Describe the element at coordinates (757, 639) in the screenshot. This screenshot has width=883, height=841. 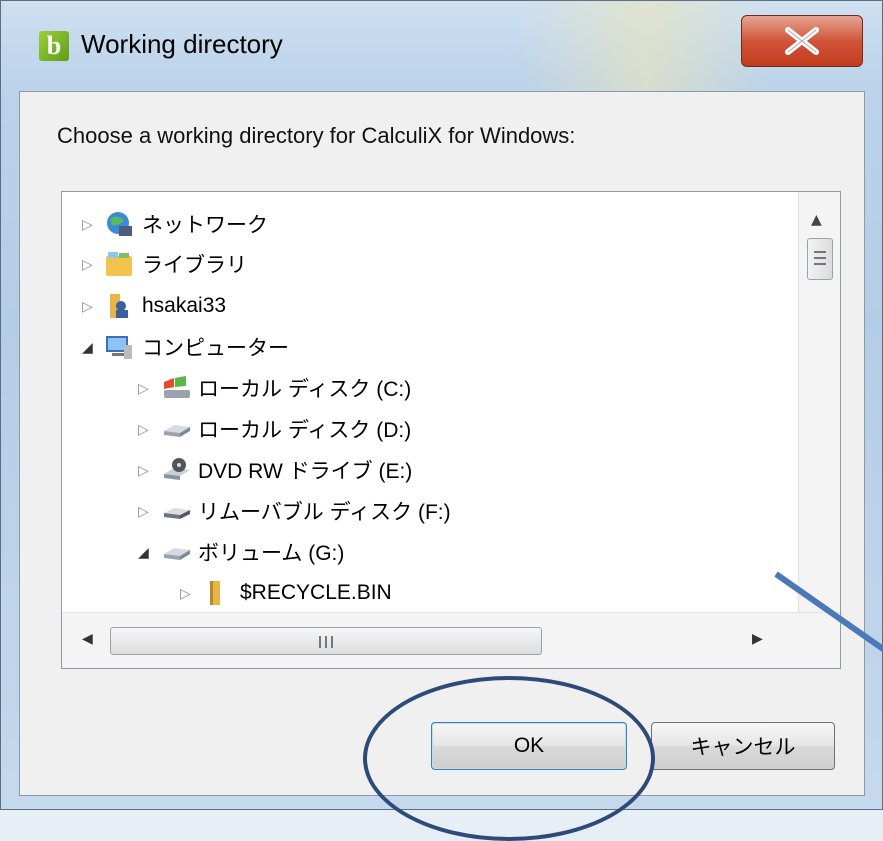
I see `scroll-right-icon: ▶` at that location.